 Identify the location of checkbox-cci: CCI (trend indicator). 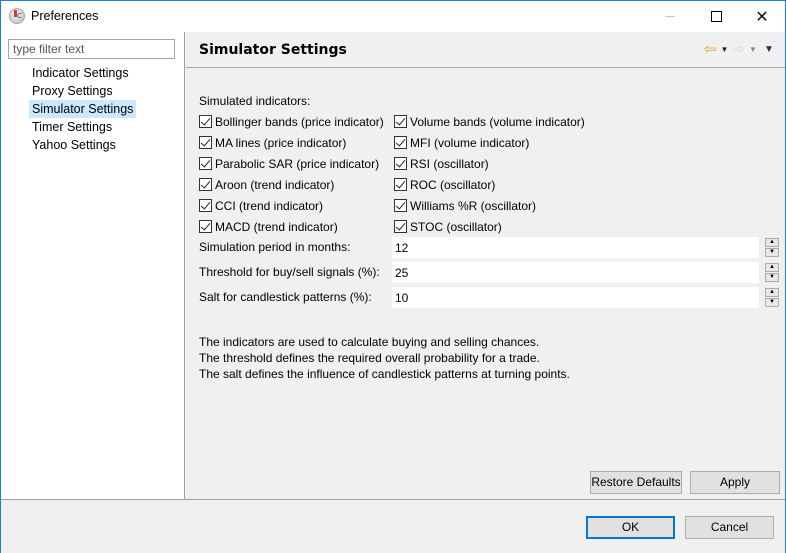
(296, 205).